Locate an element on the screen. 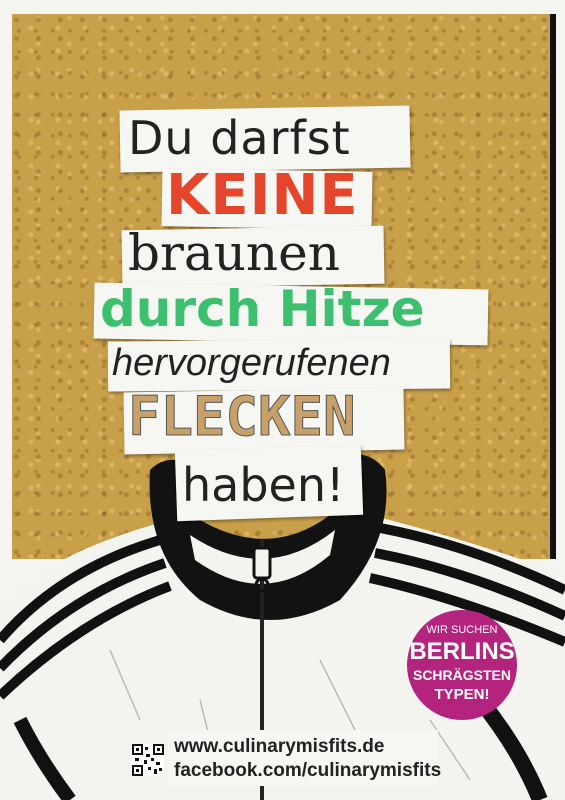  casting-badge: WIR SUCHEN BERLINS SCHRÄGSTEN TYPEN! is located at coordinates (462, 665).